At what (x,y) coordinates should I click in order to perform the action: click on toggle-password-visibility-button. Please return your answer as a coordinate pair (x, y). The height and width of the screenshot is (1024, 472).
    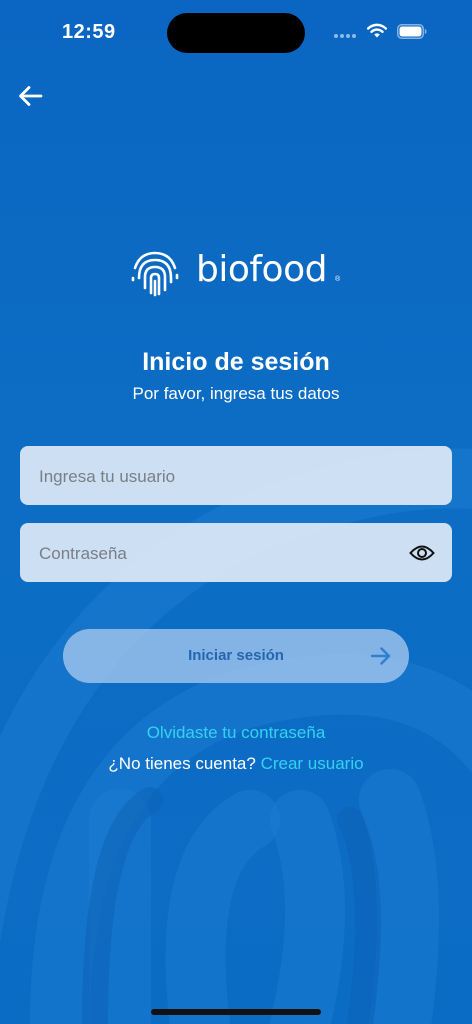
    Looking at the image, I should click on (422, 553).